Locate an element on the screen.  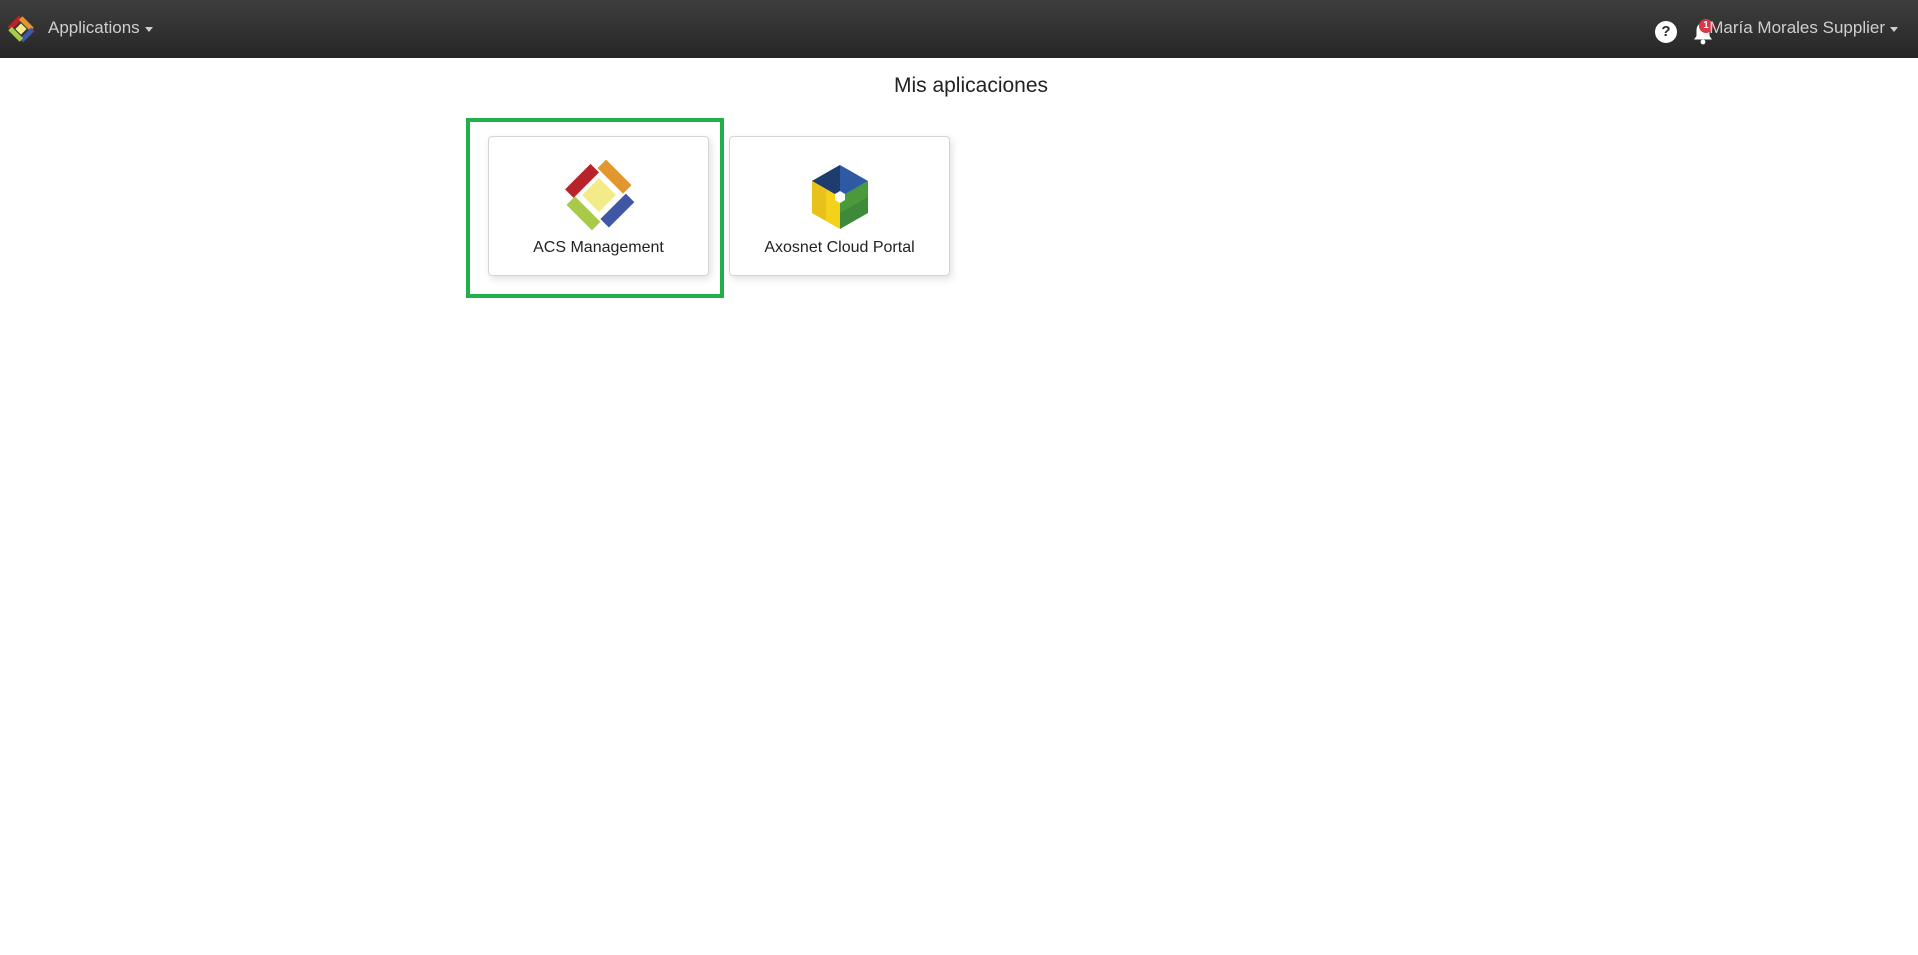
applications-menu: Applications is located at coordinates (100, 28).